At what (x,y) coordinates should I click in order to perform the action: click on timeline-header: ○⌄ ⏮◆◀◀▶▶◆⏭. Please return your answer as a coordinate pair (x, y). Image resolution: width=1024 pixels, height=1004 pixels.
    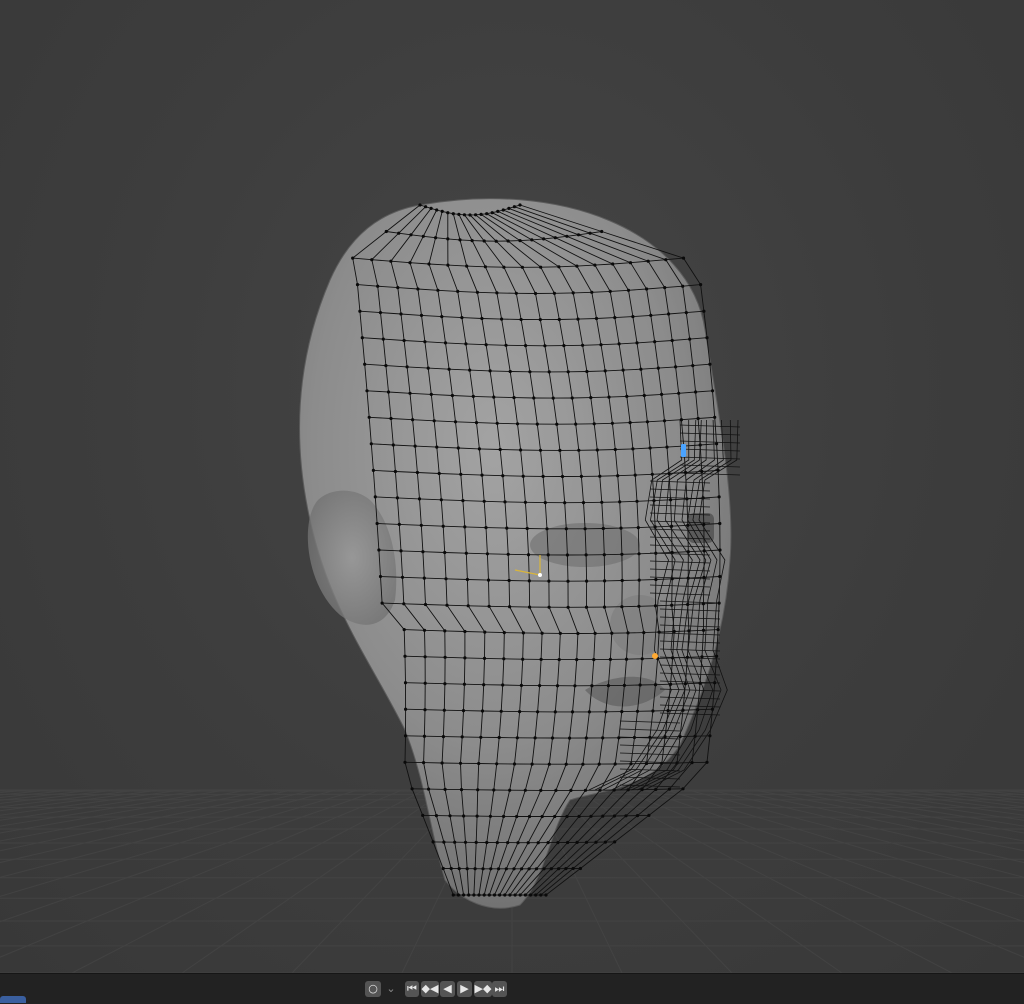
    Looking at the image, I should click on (512, 988).